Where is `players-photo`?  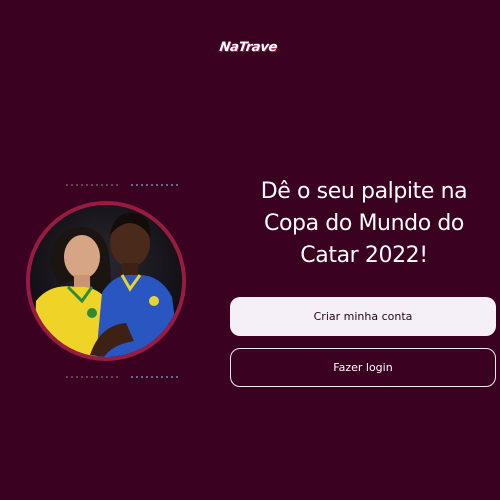
players-photo is located at coordinates (106, 281).